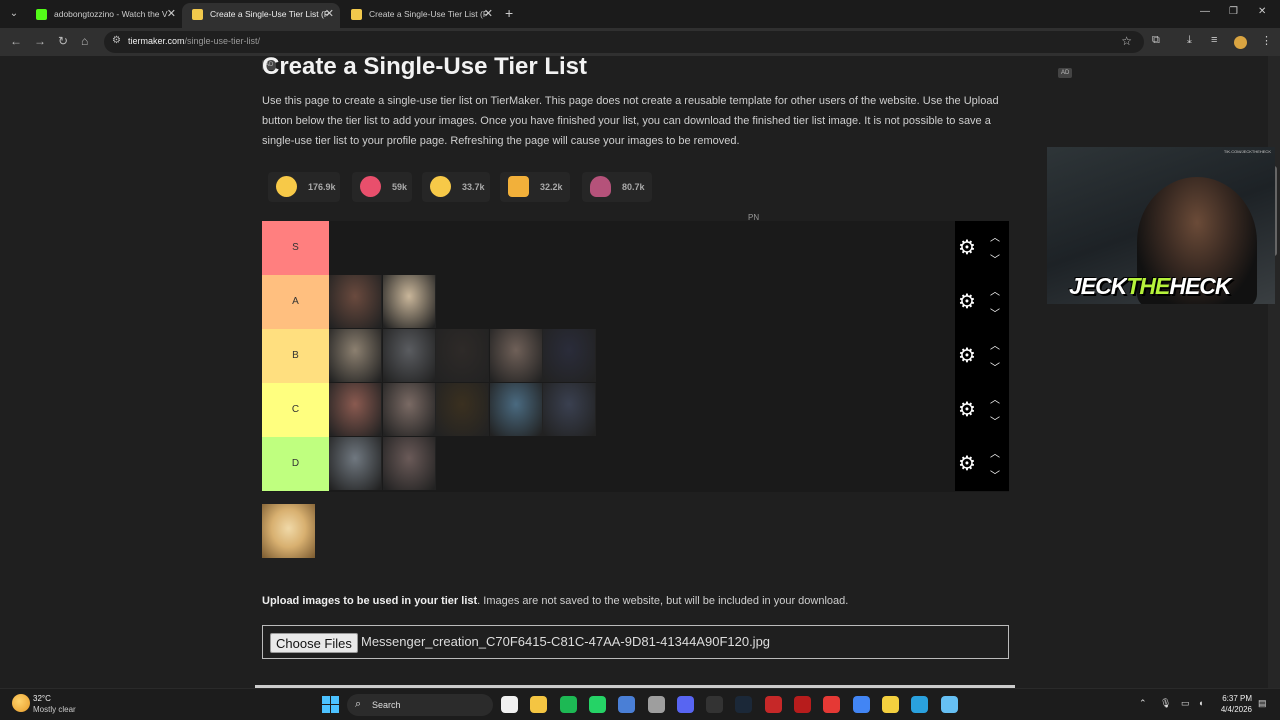 The image size is (1280, 720). What do you see at coordinates (1262, 11) in the screenshot?
I see `close-window-icon: ✕` at bounding box center [1262, 11].